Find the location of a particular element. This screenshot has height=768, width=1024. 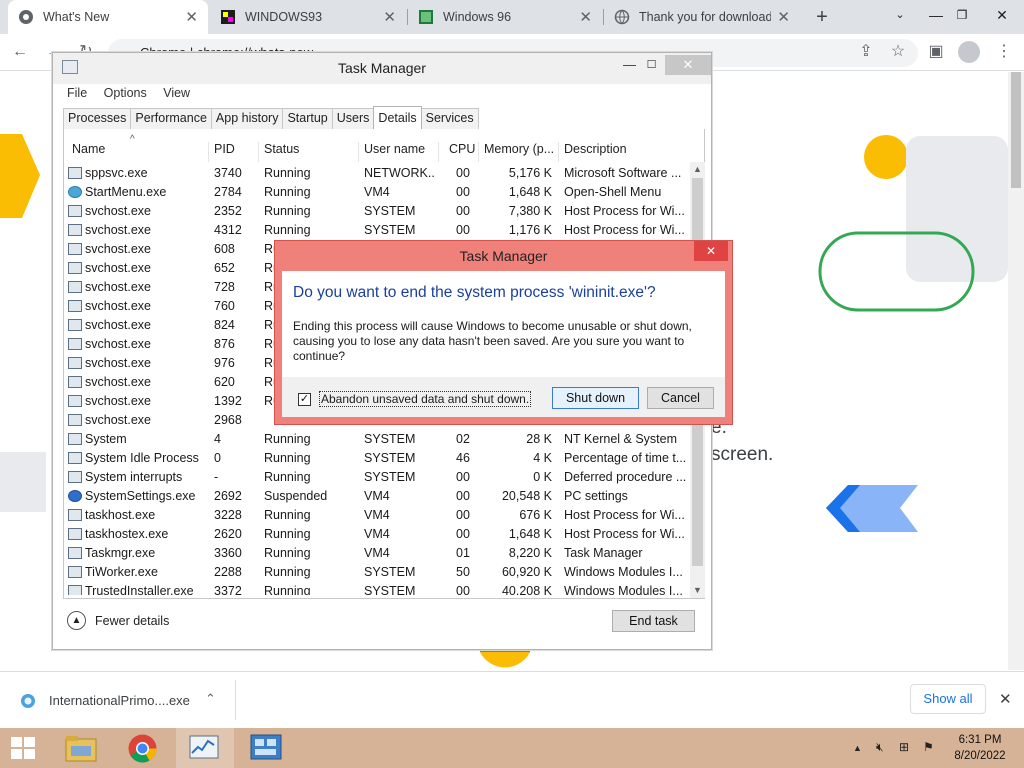

new-tab-icon: + is located at coordinates (822, 17).